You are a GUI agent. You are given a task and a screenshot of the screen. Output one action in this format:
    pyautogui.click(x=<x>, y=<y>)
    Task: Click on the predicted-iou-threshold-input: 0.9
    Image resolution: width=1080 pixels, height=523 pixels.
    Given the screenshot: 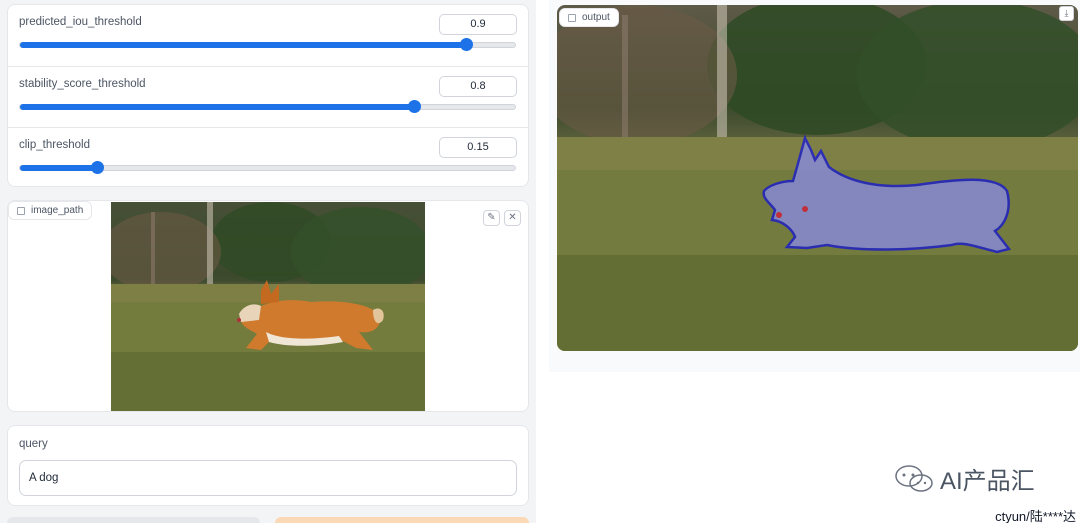 What is the action you would take?
    pyautogui.click(x=478, y=24)
    